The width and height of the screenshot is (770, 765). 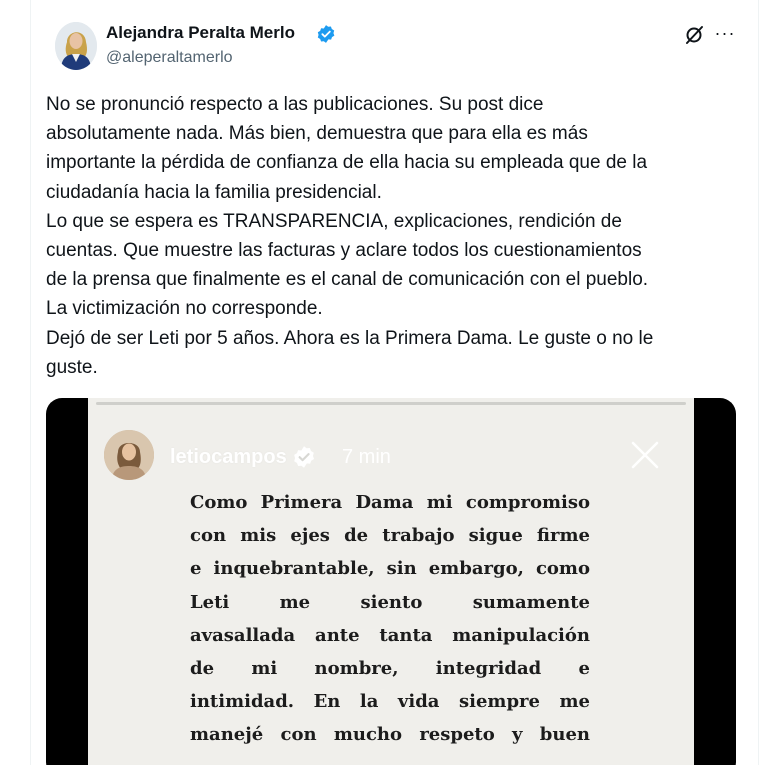 What do you see at coordinates (30, 382) in the screenshot?
I see `timeline-border-left` at bounding box center [30, 382].